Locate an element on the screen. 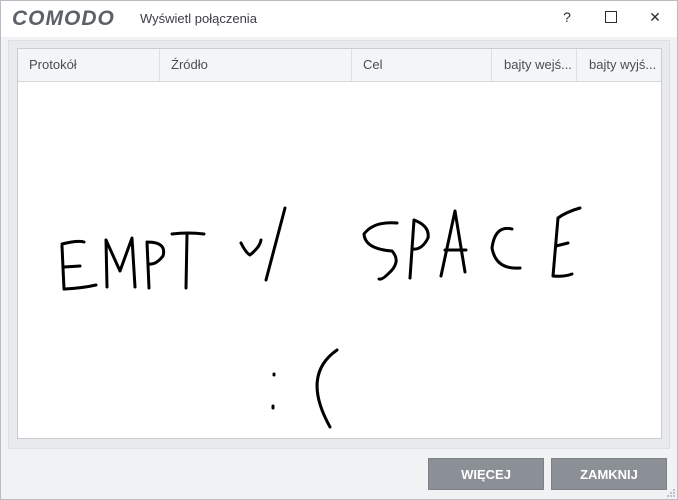 The image size is (678, 500). column-header-destination: Cel is located at coordinates (421, 65).